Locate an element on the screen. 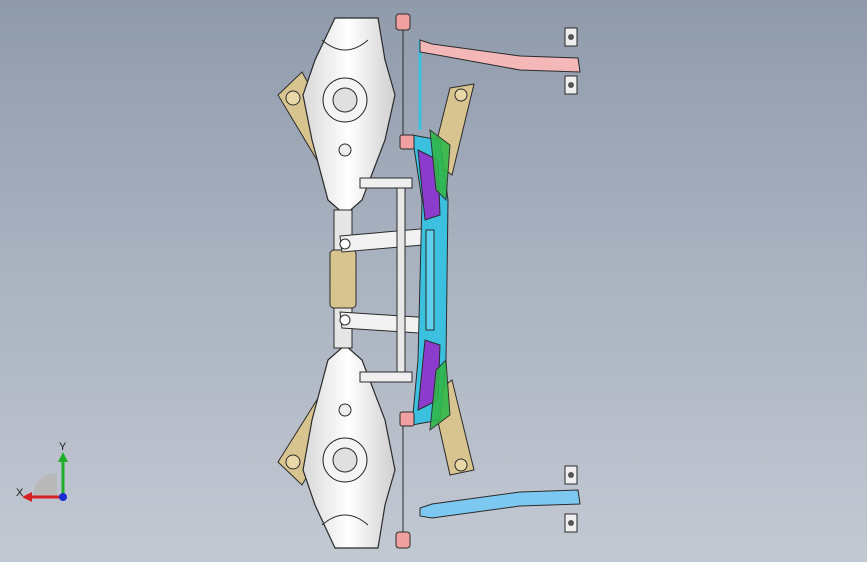  subframe-crossmember is located at coordinates (431, 280).